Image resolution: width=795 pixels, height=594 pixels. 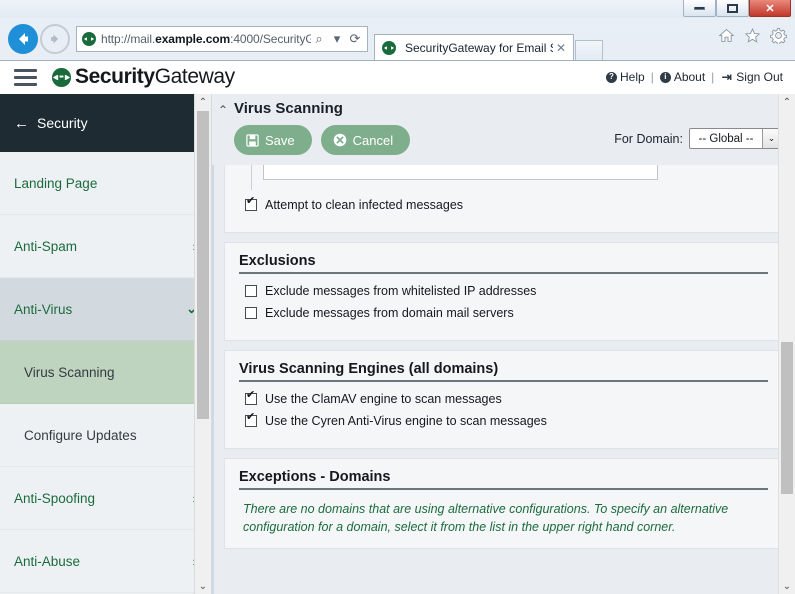 I want to click on header-links: ? Help | i About | ⇥ Sign Out, so click(x=694, y=77).